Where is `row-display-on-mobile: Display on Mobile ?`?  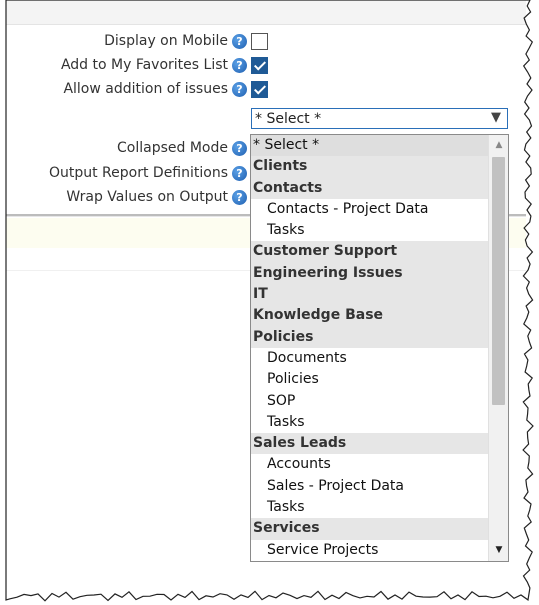 row-display-on-mobile: Display on Mobile ? is located at coordinates (137, 41).